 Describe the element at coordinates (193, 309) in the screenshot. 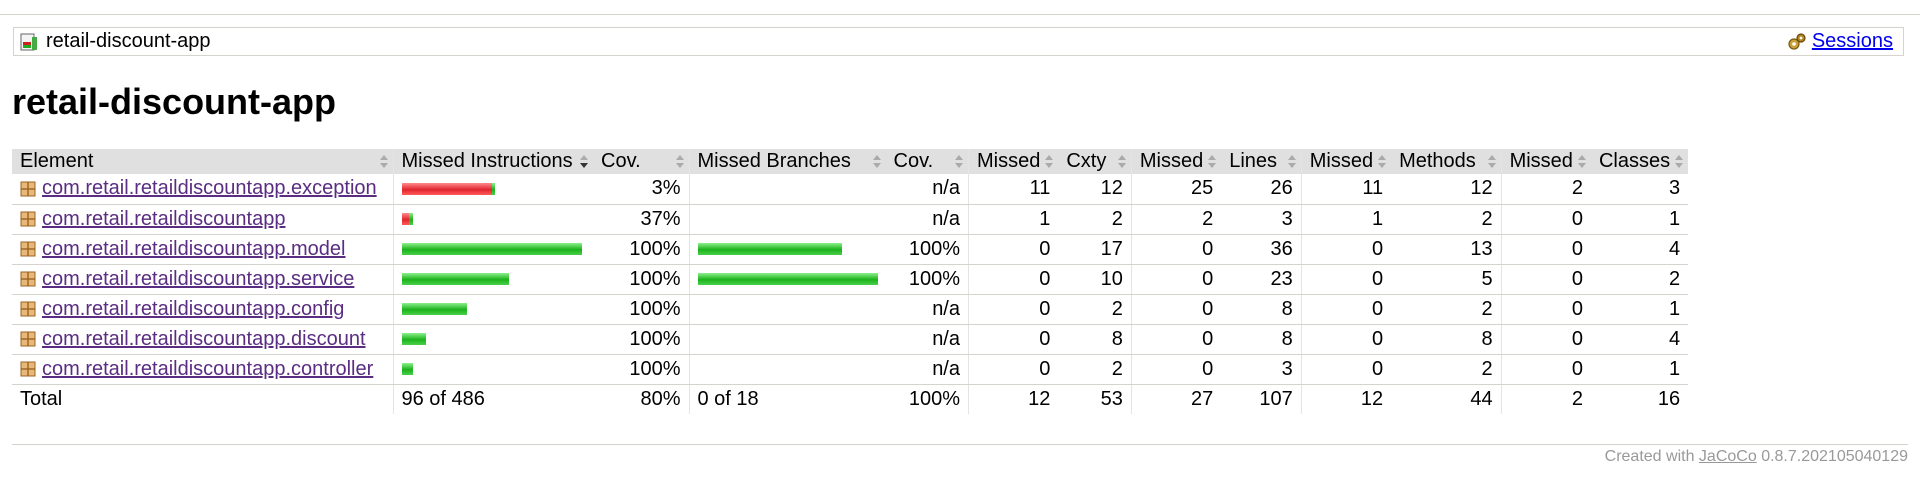

I see `package-link: com.retail.retaildiscountapp.config` at that location.